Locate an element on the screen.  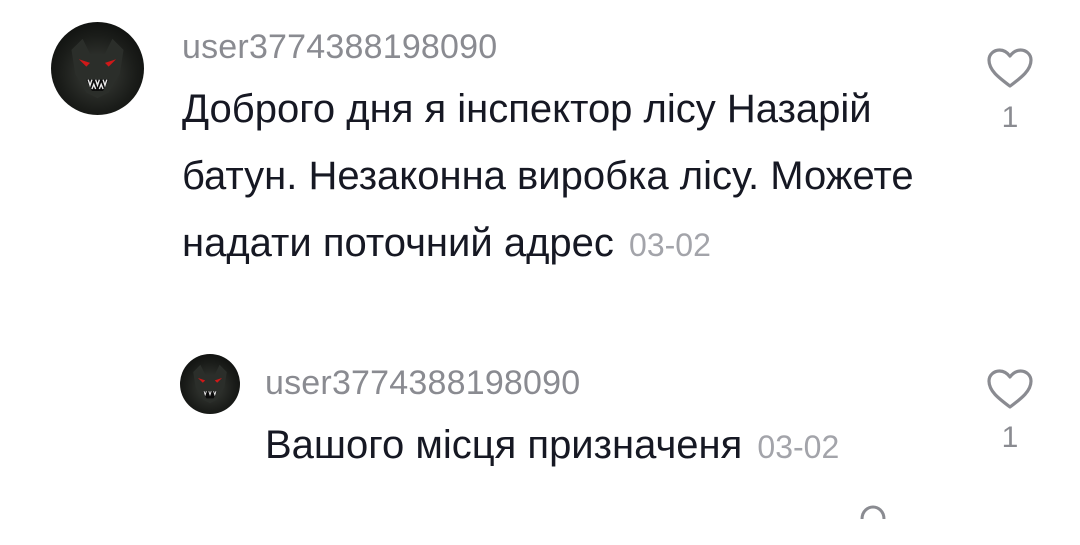
comment-username: user3774388198090 is located at coordinates (339, 47).